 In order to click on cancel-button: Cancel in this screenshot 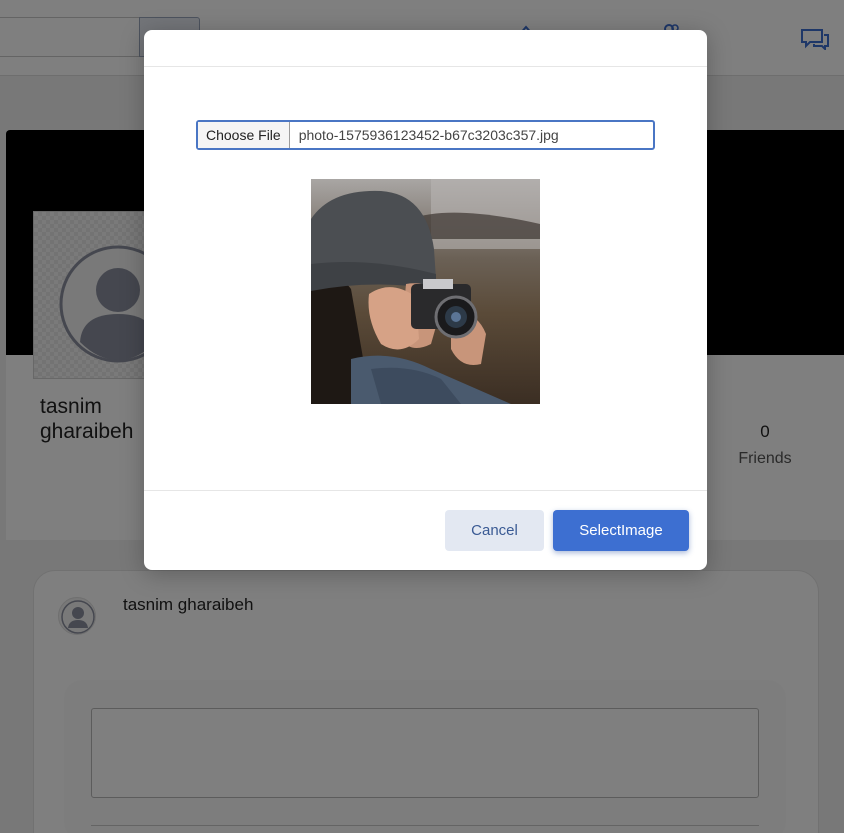, I will do `click(494, 530)`.